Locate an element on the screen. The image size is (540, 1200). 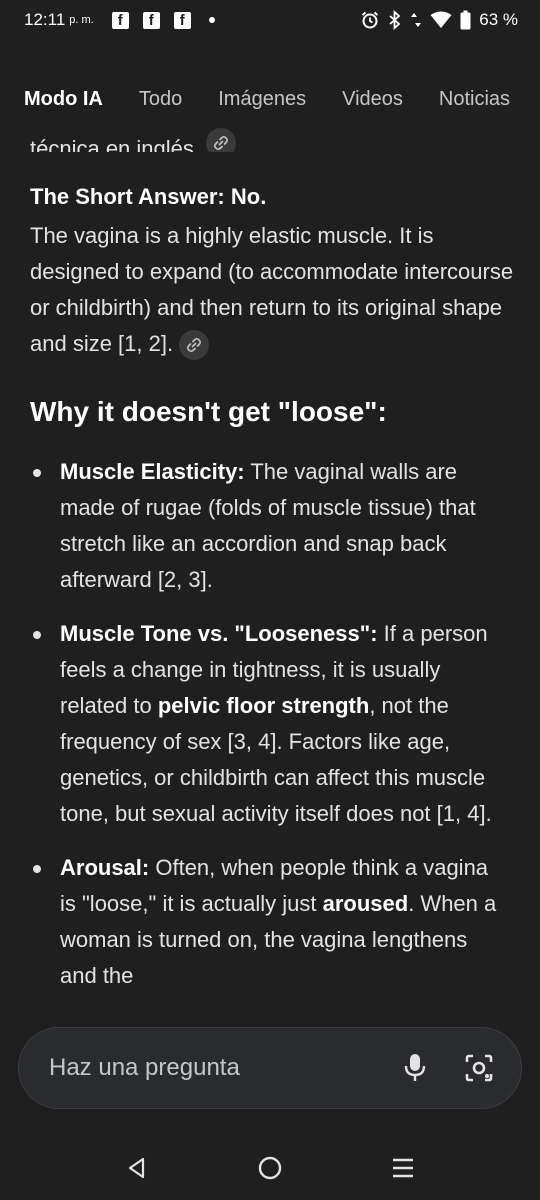
battery-icon is located at coordinates (465, 20).